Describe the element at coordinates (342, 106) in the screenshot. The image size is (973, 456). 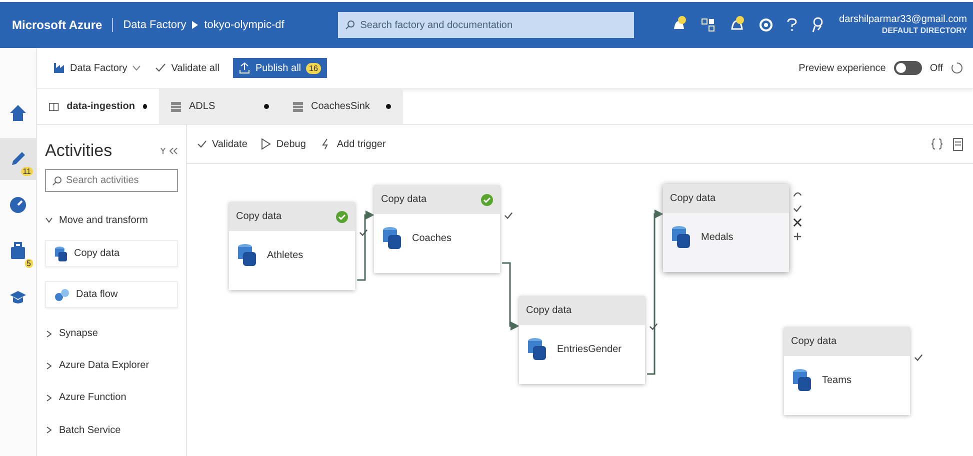
I see `editor-tab: CoachesSink` at that location.